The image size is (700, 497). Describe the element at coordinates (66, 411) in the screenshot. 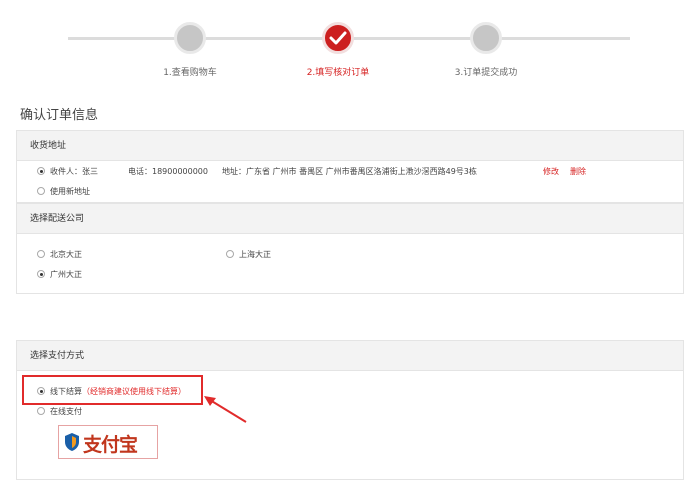

I see `online-payment-label: 在线支付` at that location.